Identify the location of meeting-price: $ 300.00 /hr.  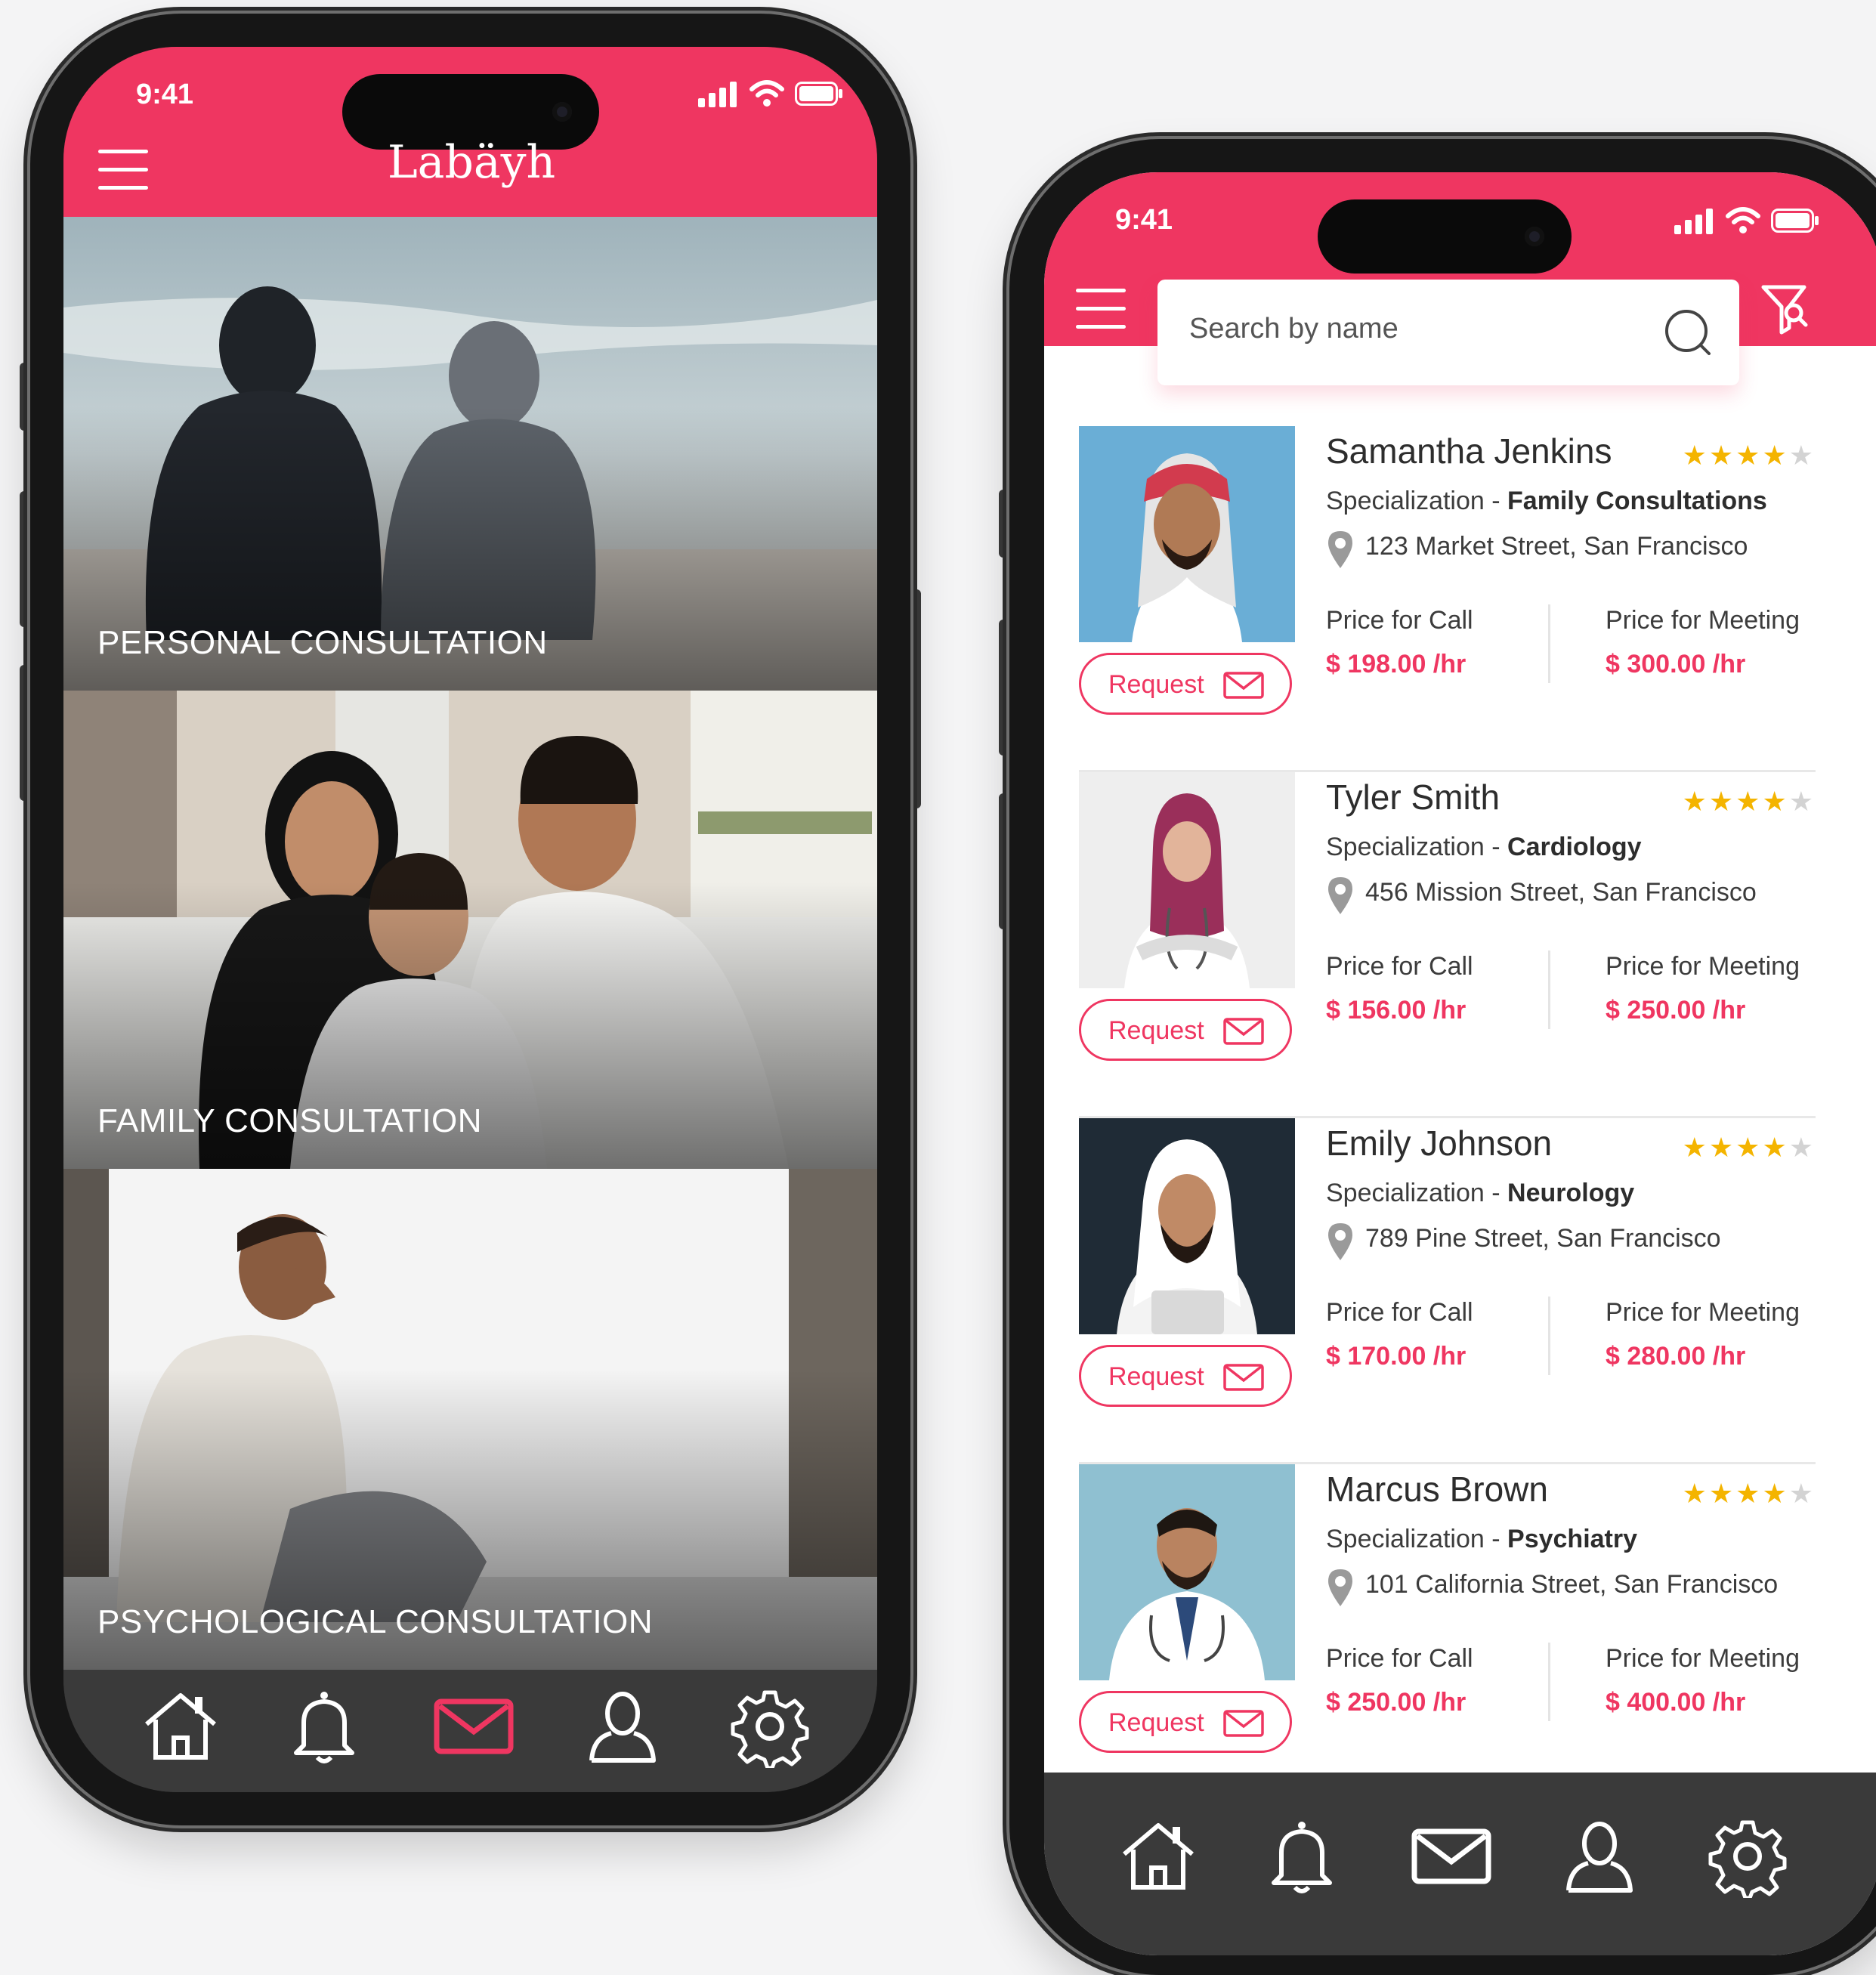
(1676, 664).